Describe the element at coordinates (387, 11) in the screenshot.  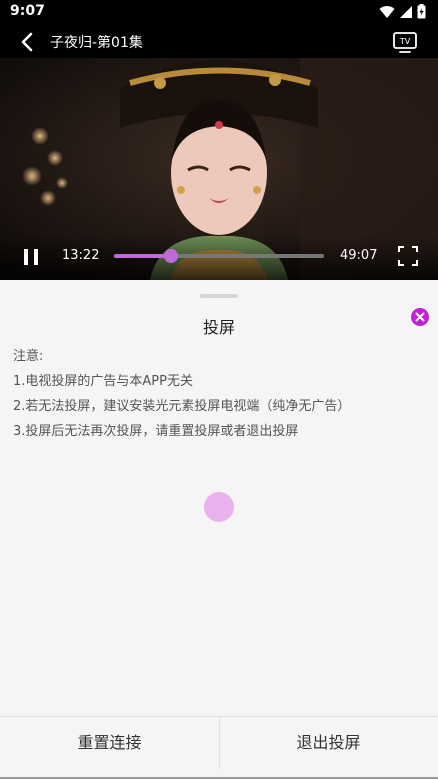
I see `wifi-icon` at that location.